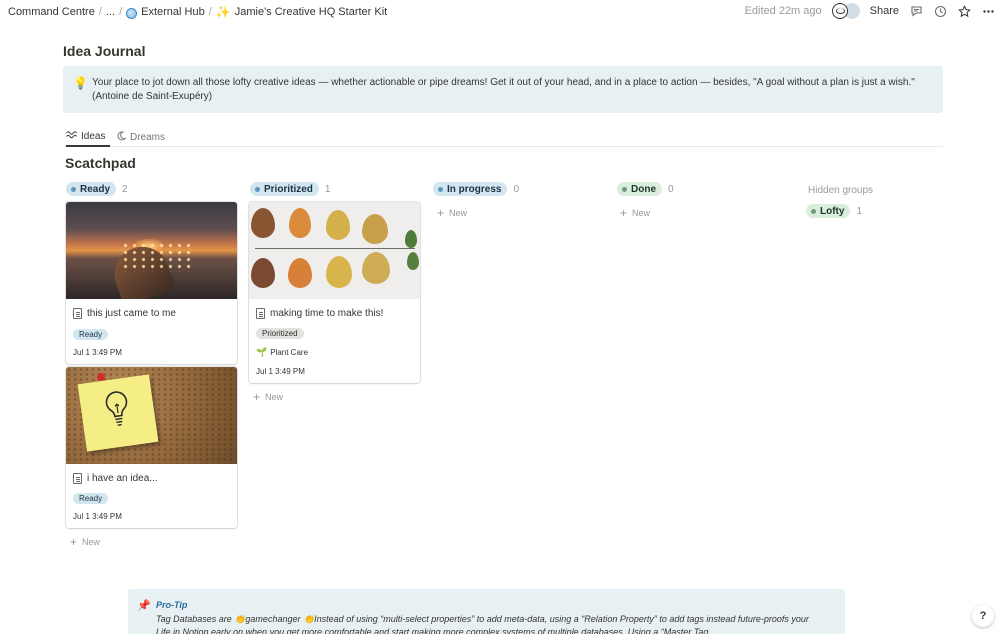  Describe the element at coordinates (988, 11) in the screenshot. I see `more-options-icon` at that location.